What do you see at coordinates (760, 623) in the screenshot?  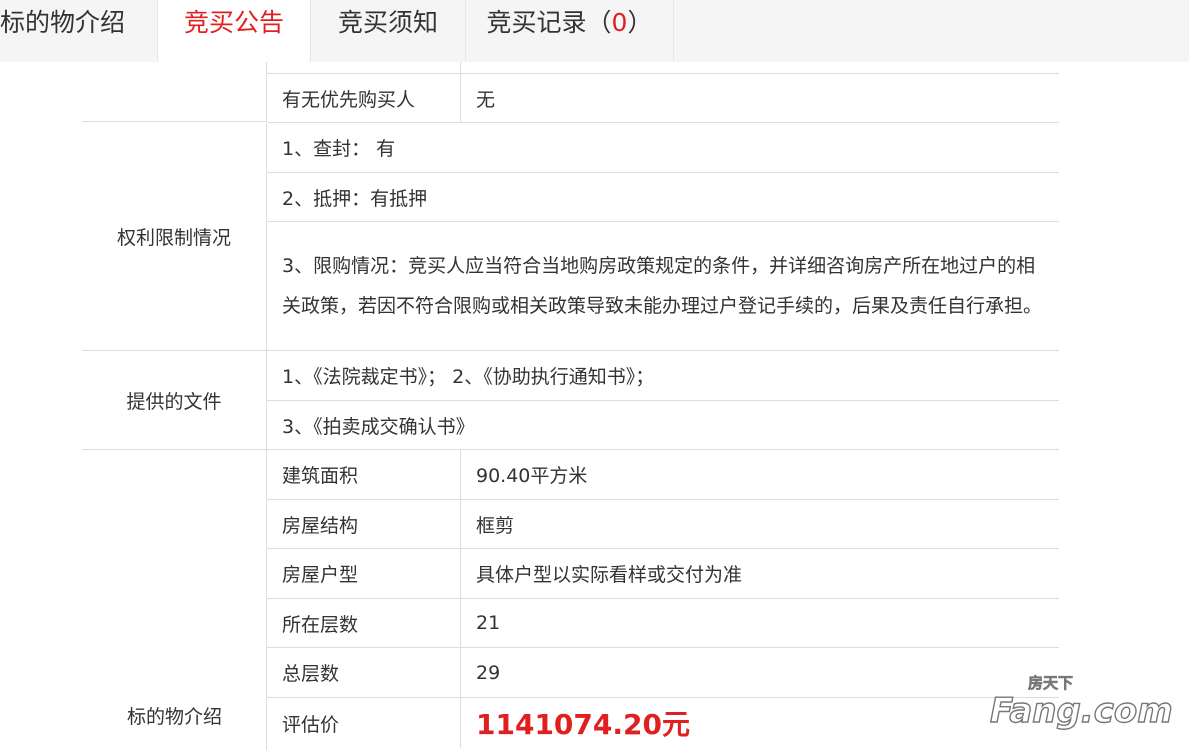 I see `row-floor-value: 21` at bounding box center [760, 623].